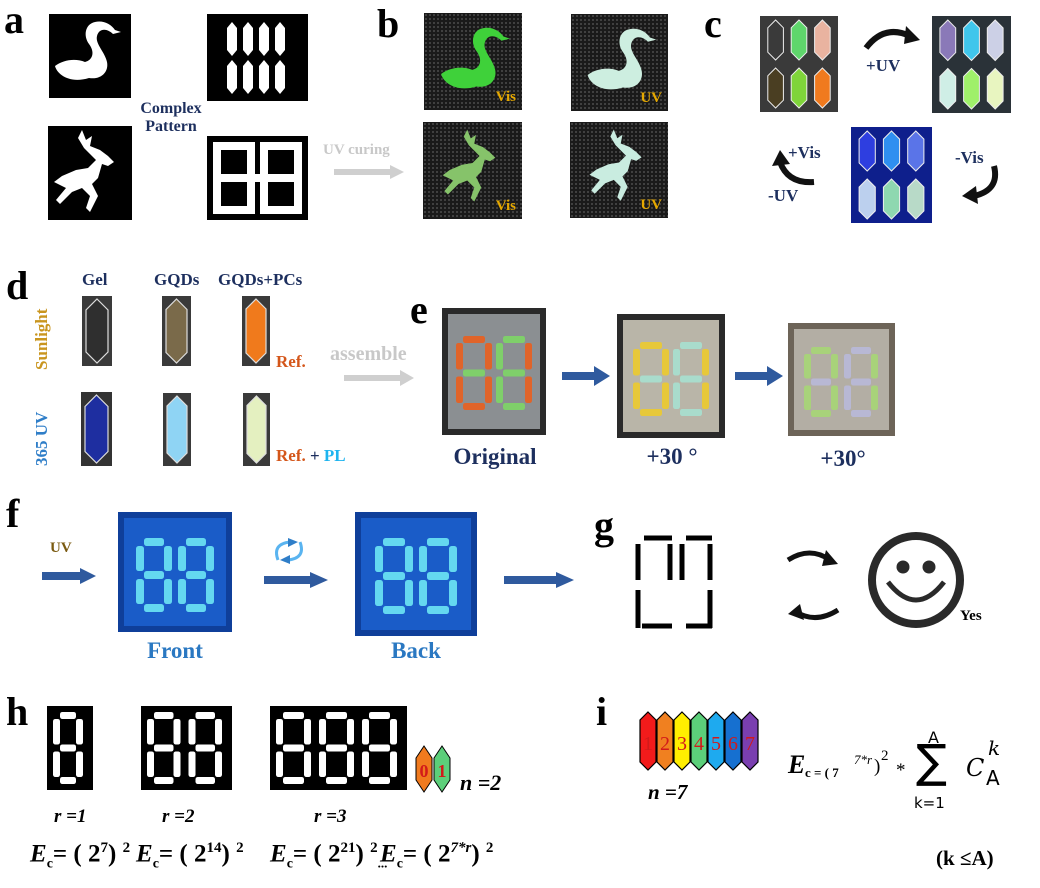 This screenshot has height=888, width=1040. What do you see at coordinates (883, 65) in the screenshot?
I see `plus-uv-label: +UV` at bounding box center [883, 65].